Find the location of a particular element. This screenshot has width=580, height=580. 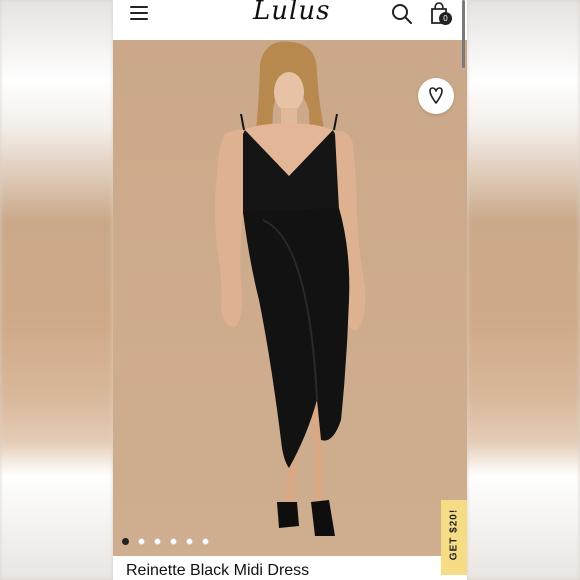

search-icon is located at coordinates (402, 14).